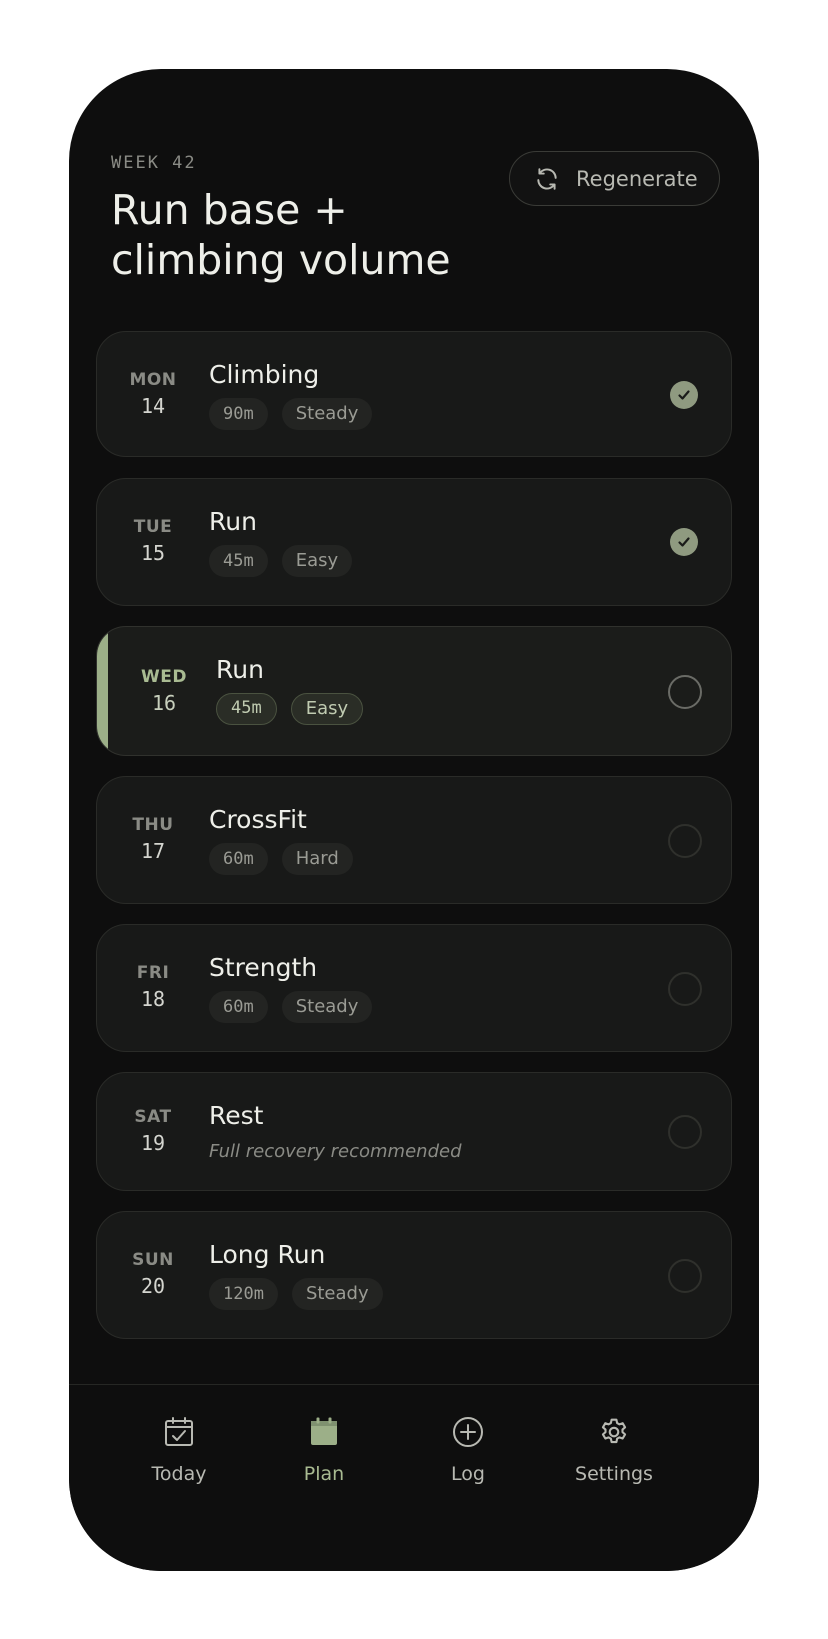 Image resolution: width=828 pixels, height=1639 pixels. I want to click on day-column: TUE 15, so click(153, 541).